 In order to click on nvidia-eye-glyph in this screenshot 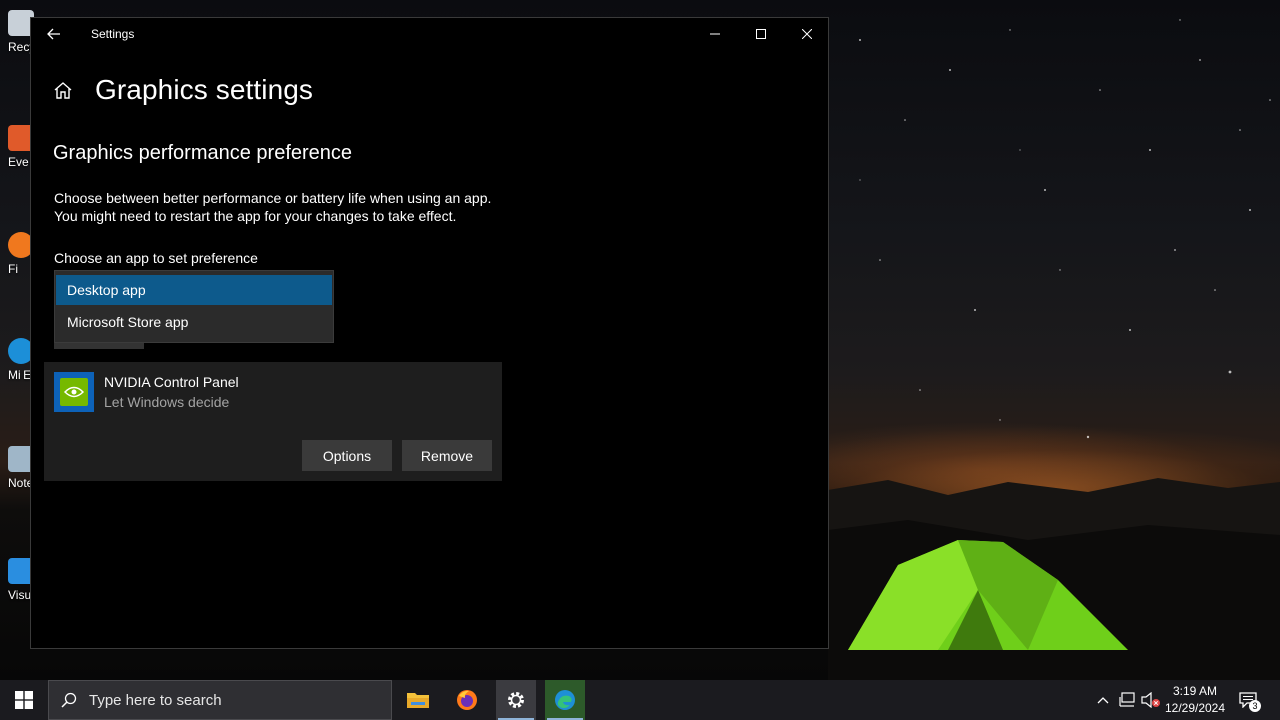, I will do `click(74, 392)`.